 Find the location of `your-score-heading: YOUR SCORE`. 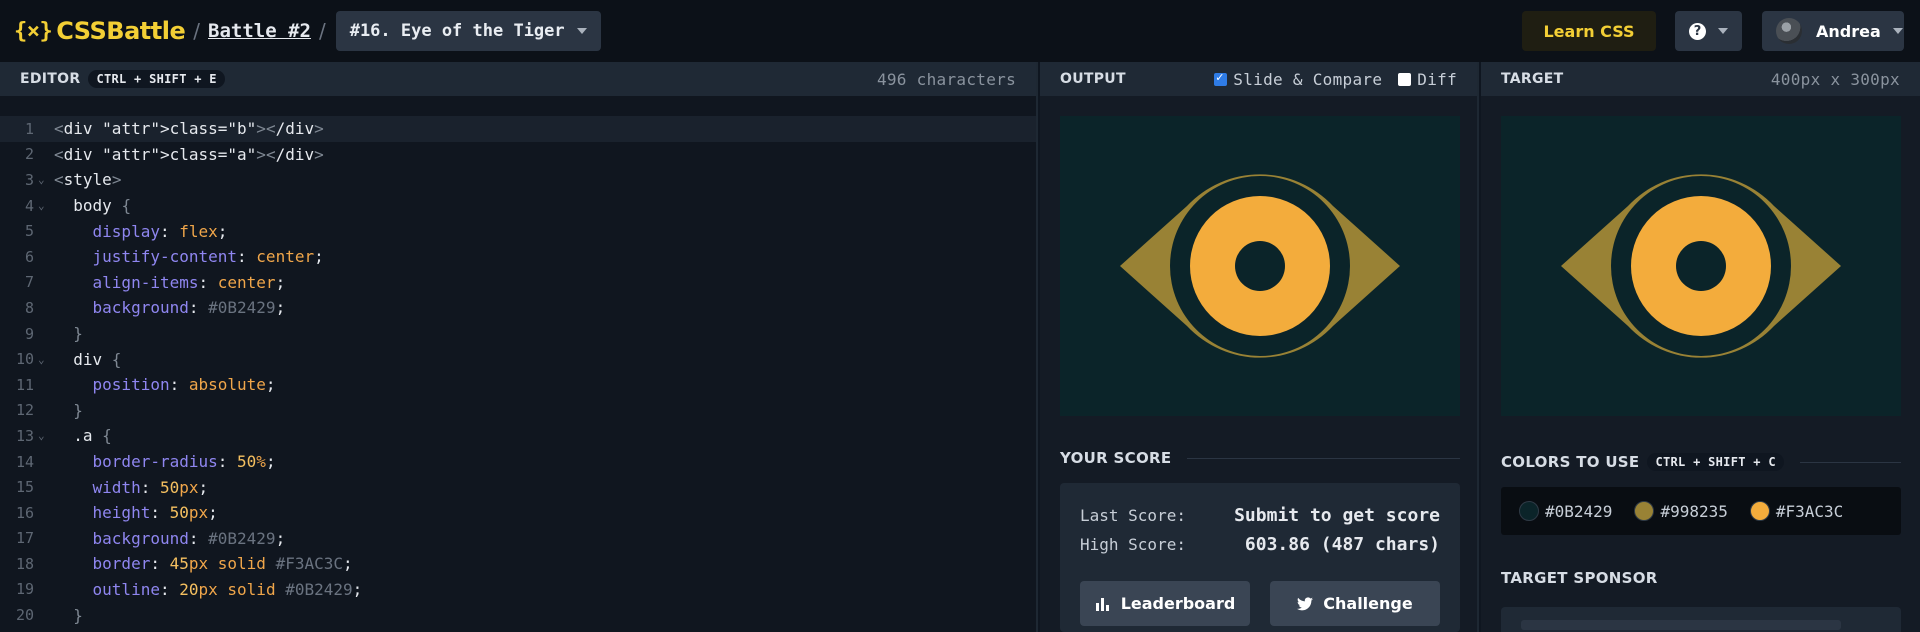

your-score-heading: YOUR SCORE is located at coordinates (1260, 458).